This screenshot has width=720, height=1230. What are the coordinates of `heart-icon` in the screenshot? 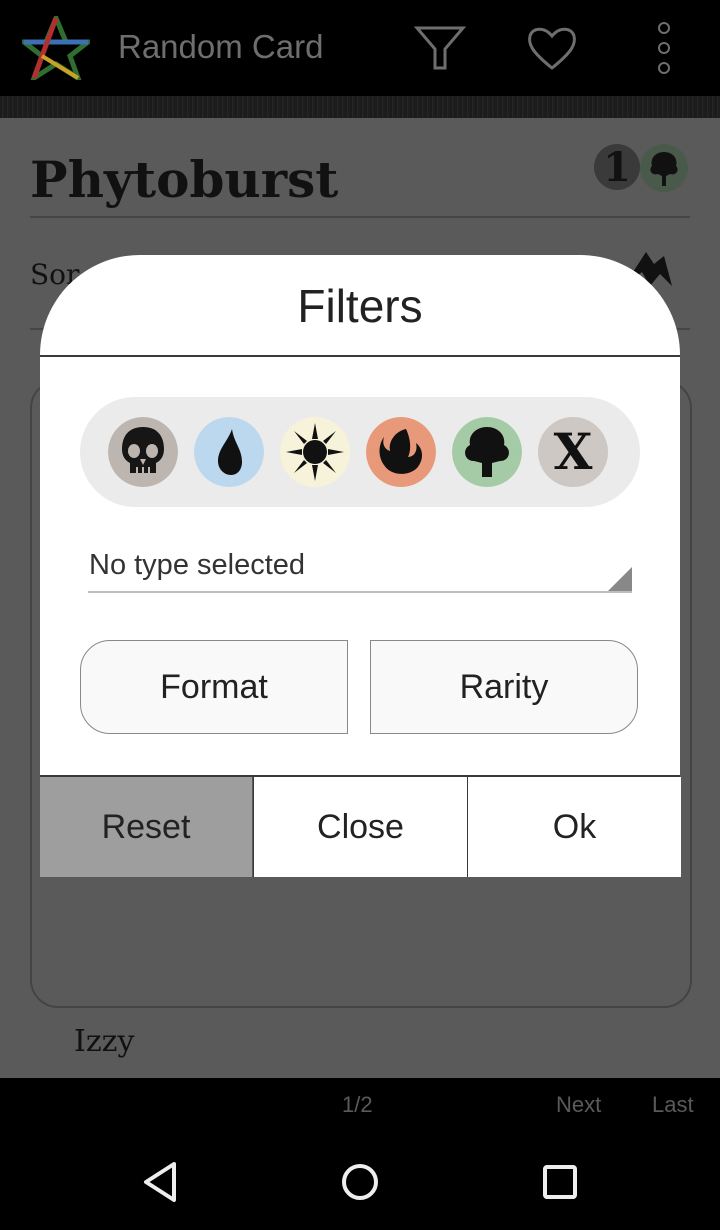 It's located at (552, 48).